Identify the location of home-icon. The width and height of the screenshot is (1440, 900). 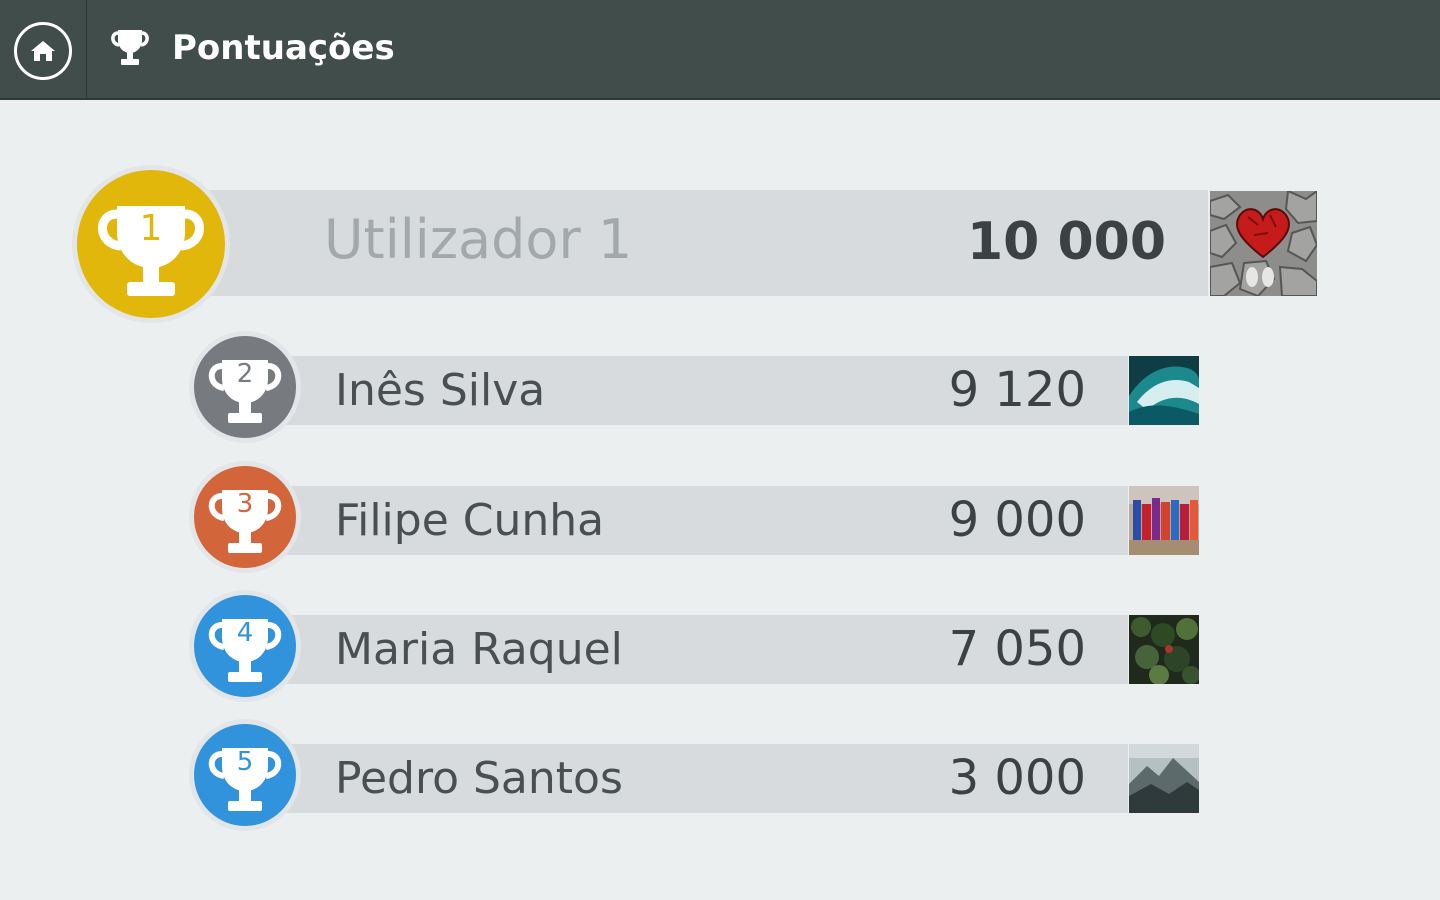
(43, 51).